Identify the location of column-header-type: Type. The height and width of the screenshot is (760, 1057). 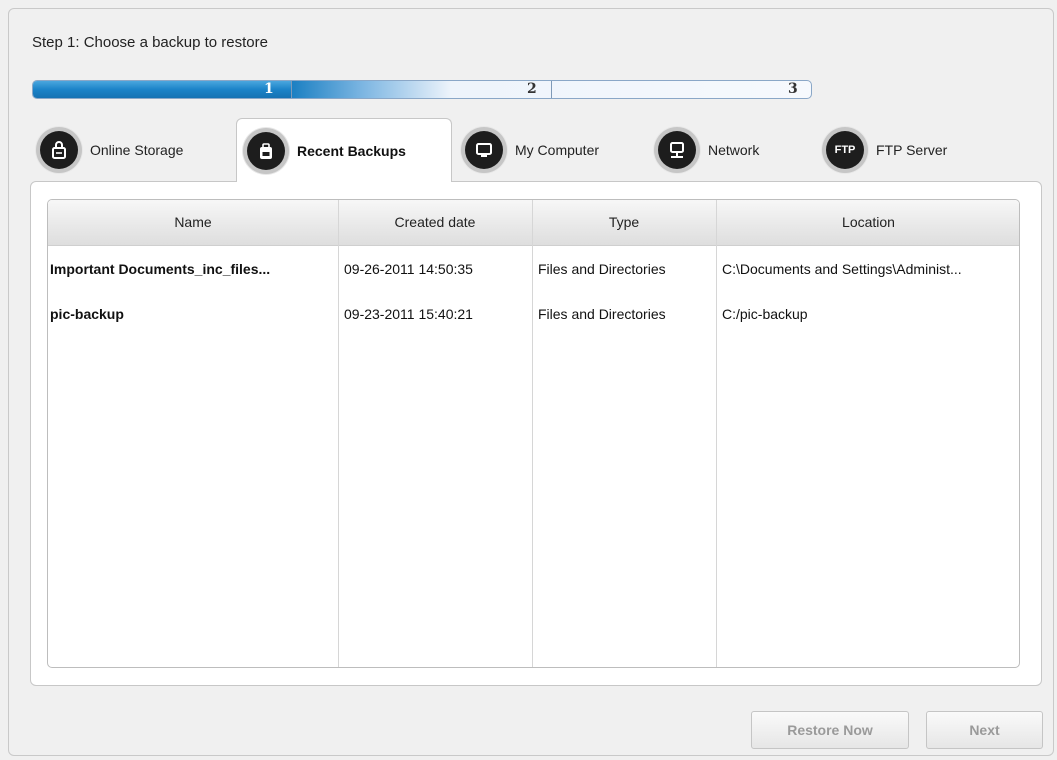
(624, 222).